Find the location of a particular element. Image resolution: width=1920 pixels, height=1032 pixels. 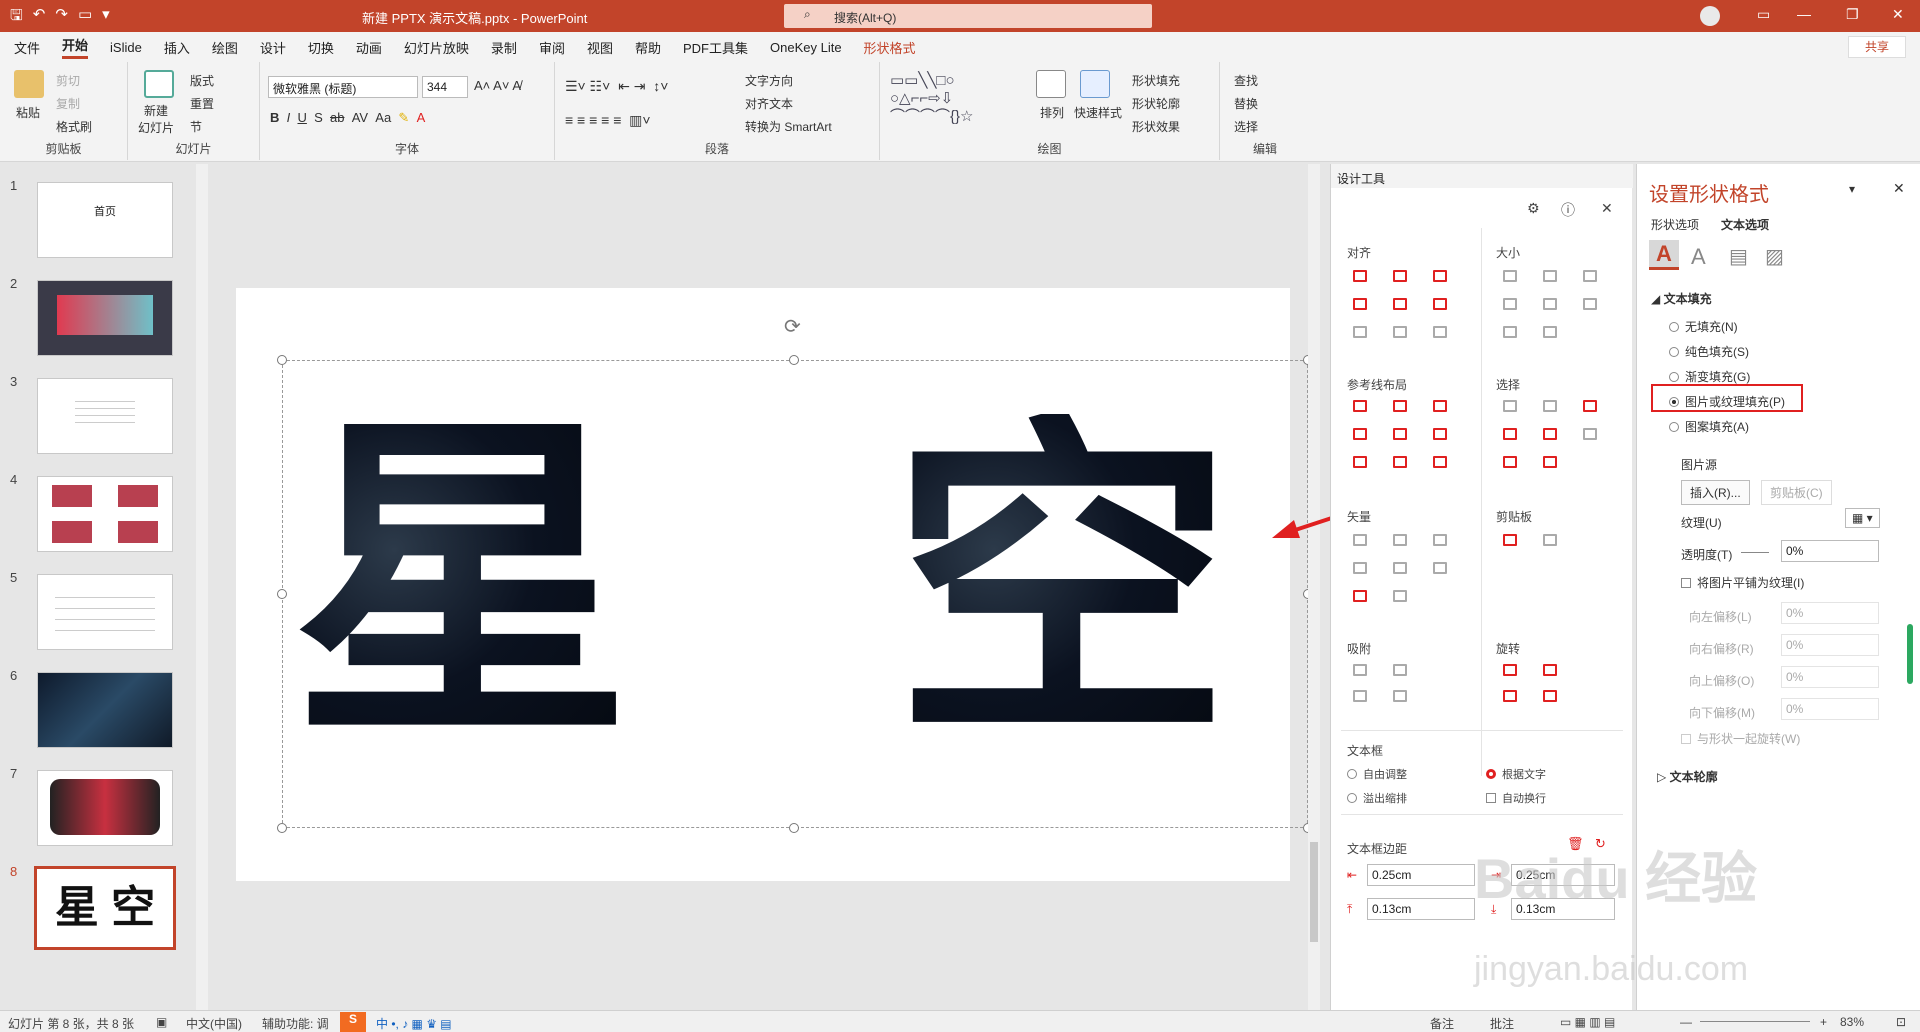

tab-home: 开始 is located at coordinates (75, 47).